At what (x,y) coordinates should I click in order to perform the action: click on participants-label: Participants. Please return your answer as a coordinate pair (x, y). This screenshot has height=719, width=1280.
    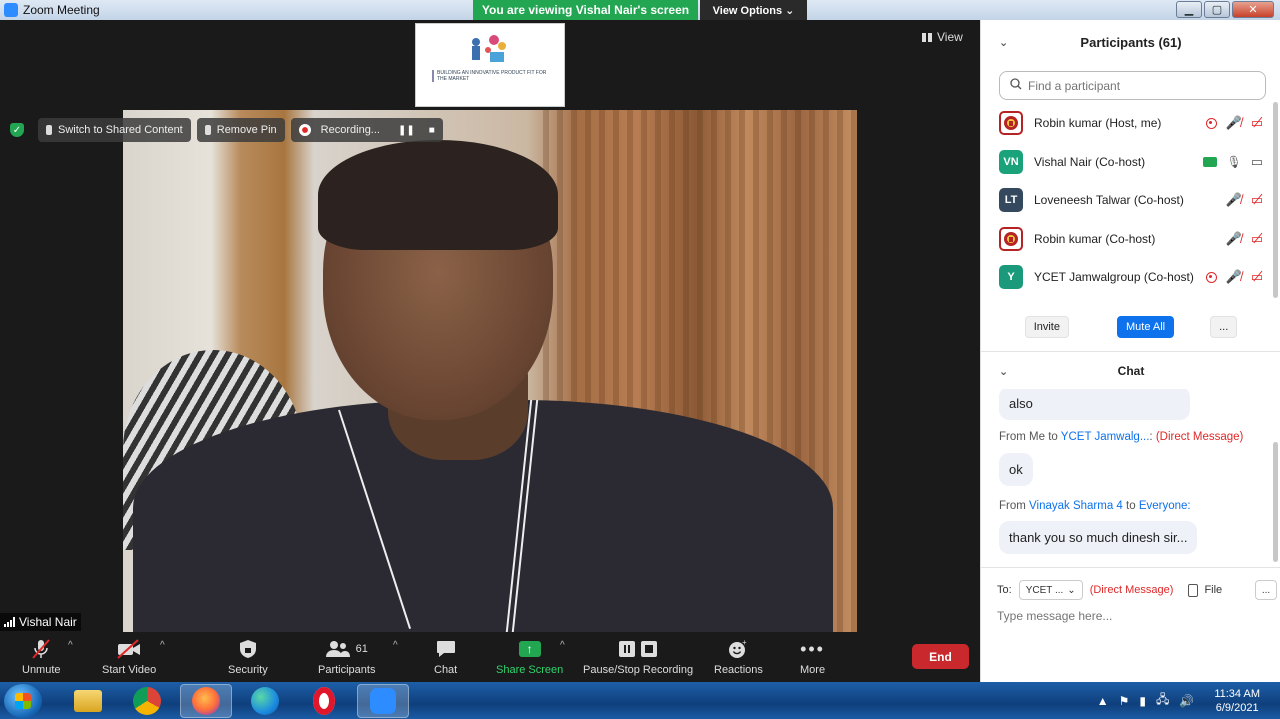
    Looking at the image, I should click on (347, 670).